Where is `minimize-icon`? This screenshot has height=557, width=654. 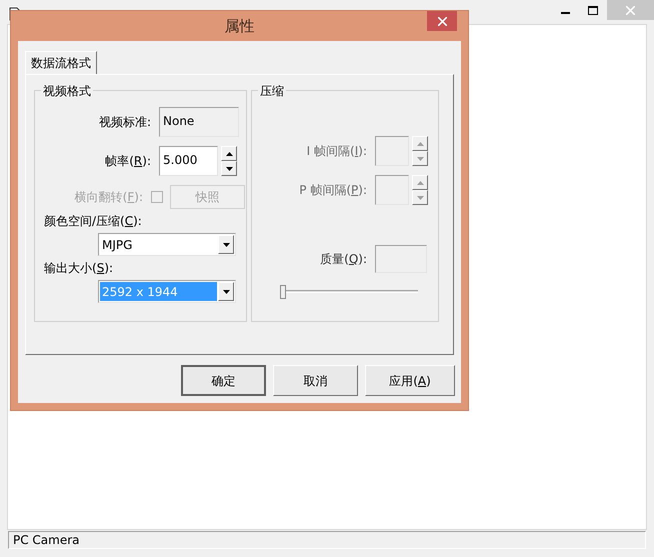 minimize-icon is located at coordinates (565, 13).